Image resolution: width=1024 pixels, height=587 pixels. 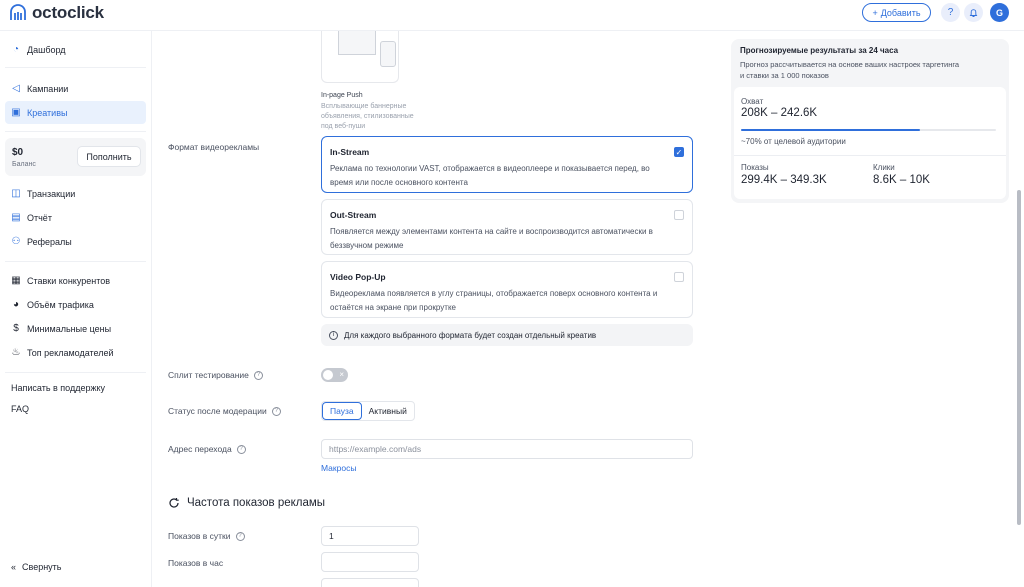 I want to click on notifications-button, so click(x=973, y=12).